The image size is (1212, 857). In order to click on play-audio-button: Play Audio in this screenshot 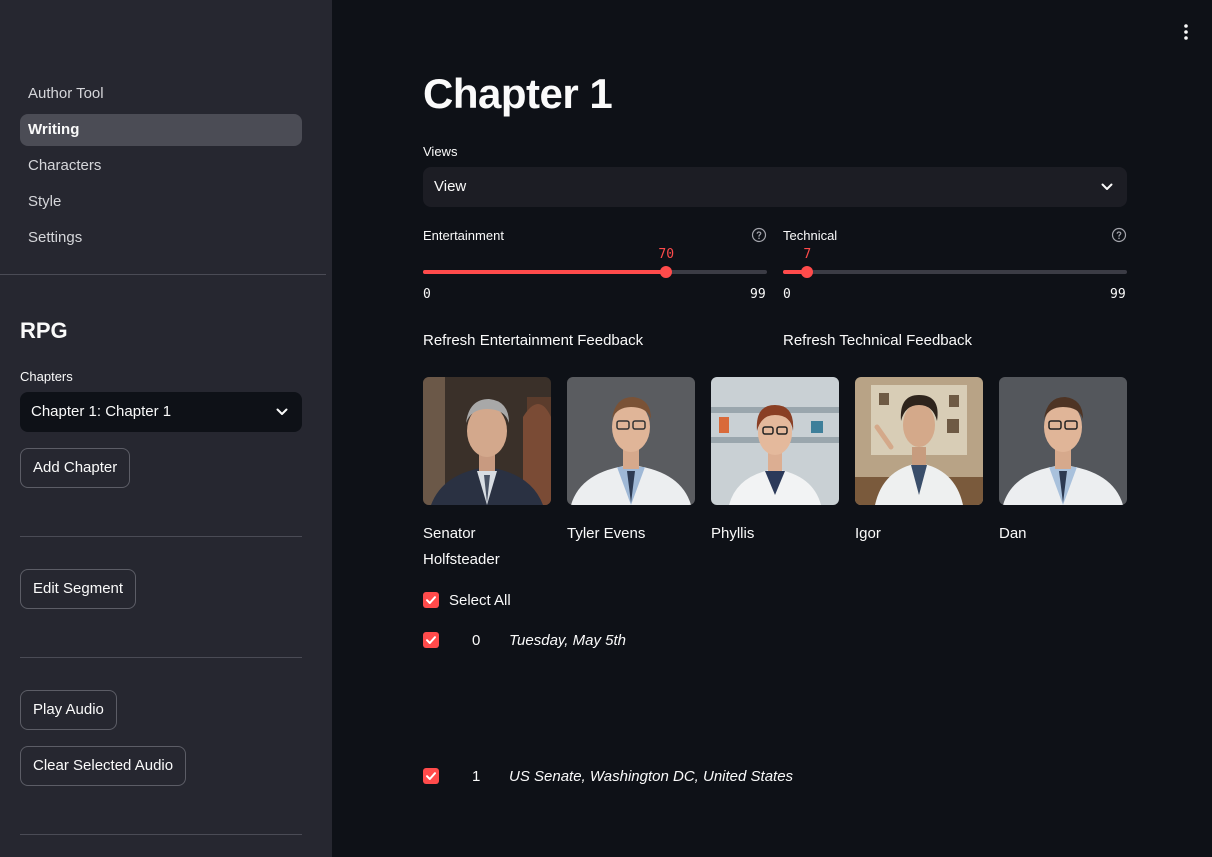, I will do `click(68, 710)`.